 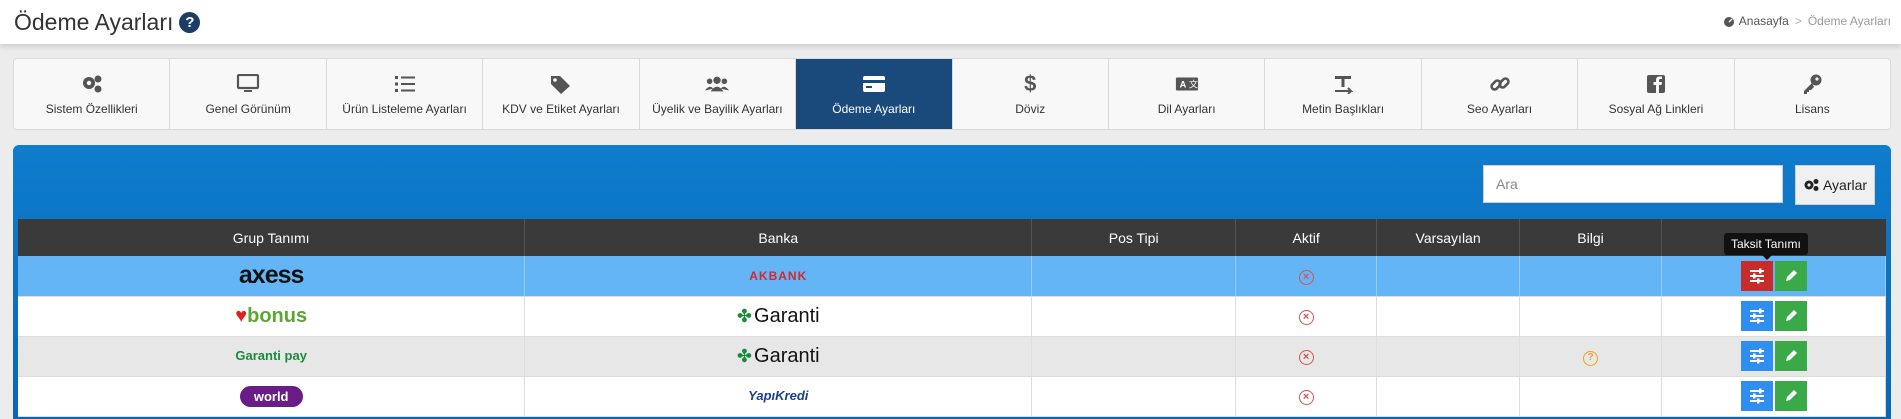 I want to click on clover-icon: ✤, so click(x=744, y=315).